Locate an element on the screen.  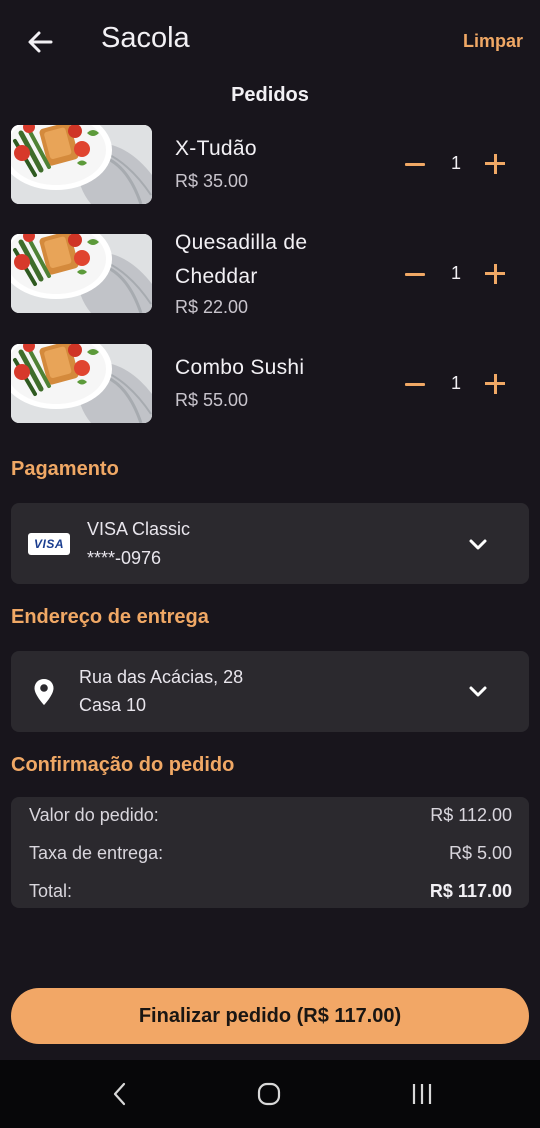
orders-section-title: Pedidos is located at coordinates (270, 95).